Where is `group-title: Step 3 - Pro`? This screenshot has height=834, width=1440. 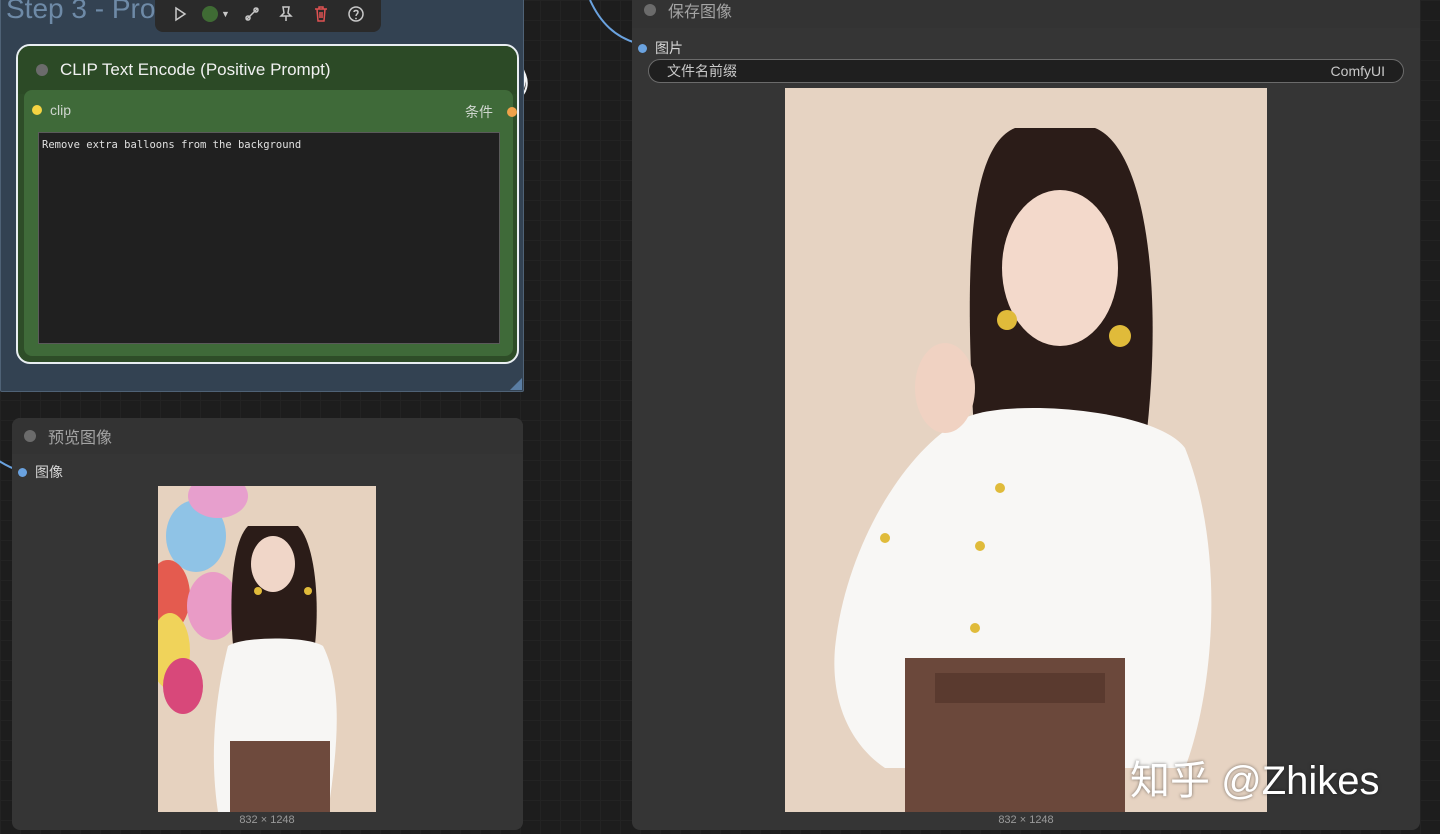
group-title: Step 3 - Pro is located at coordinates (80, 12).